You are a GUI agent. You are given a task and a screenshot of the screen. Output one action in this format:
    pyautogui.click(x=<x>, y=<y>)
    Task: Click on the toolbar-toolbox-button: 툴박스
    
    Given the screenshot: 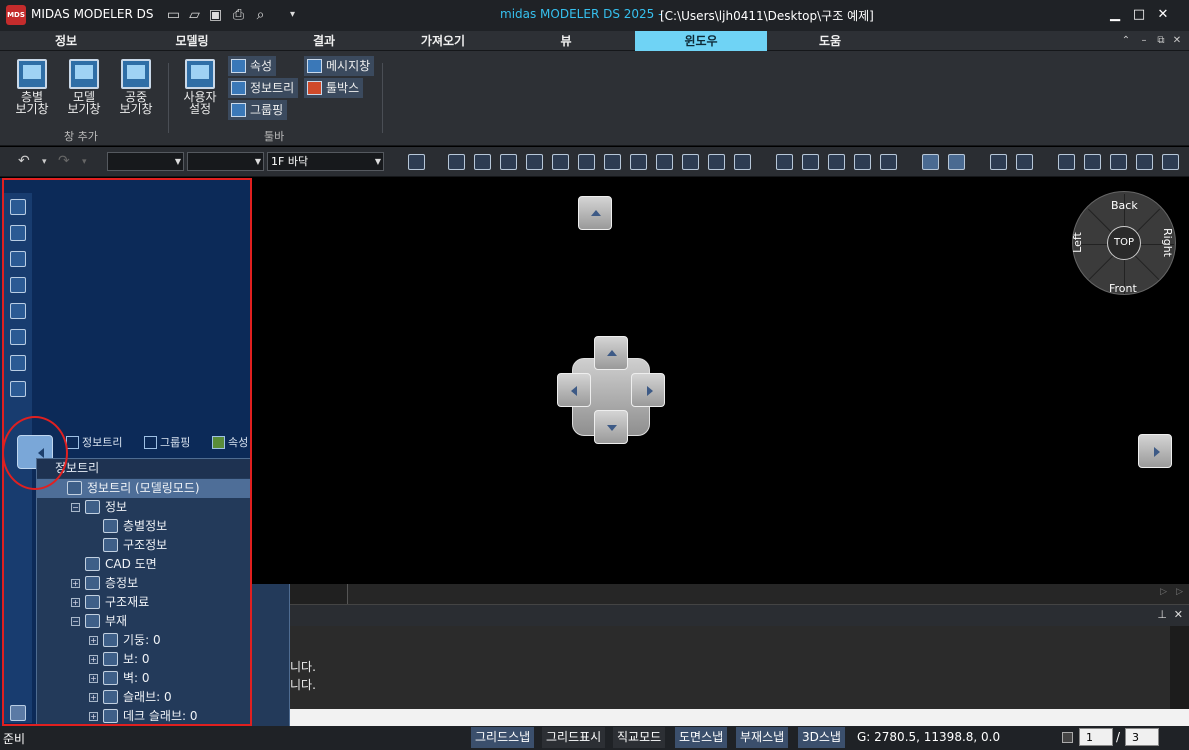 What is the action you would take?
    pyautogui.click(x=334, y=88)
    